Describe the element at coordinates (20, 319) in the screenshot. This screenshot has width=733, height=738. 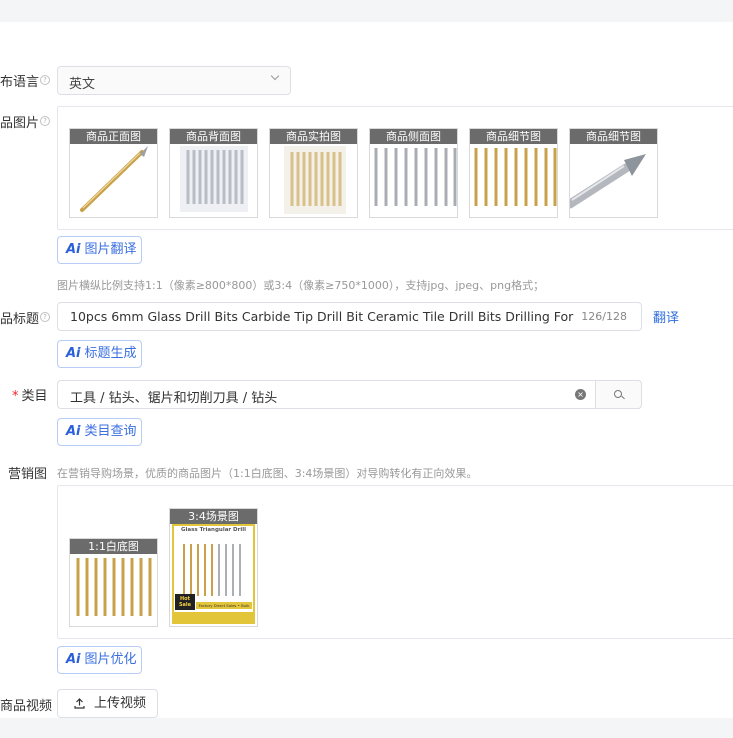
I see `title-label: 品标题` at that location.